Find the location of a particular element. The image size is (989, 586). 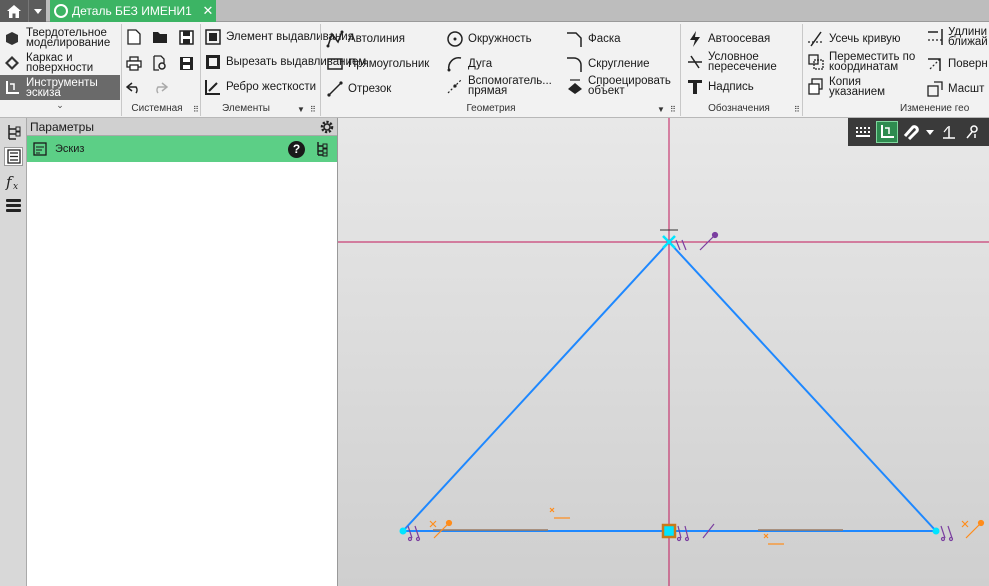

save-icon is located at coordinates (186, 37).